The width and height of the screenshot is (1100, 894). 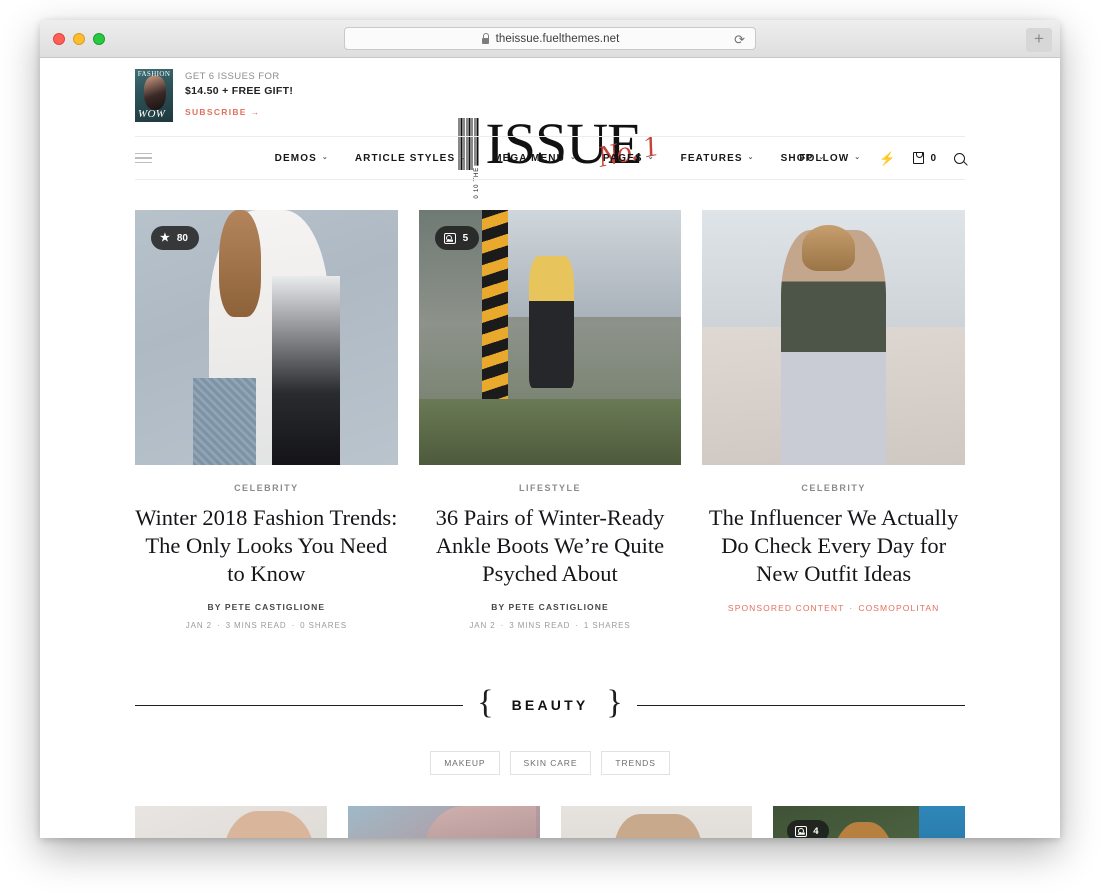 What do you see at coordinates (622, 158) in the screenshot?
I see `nav-label: PAGES` at bounding box center [622, 158].